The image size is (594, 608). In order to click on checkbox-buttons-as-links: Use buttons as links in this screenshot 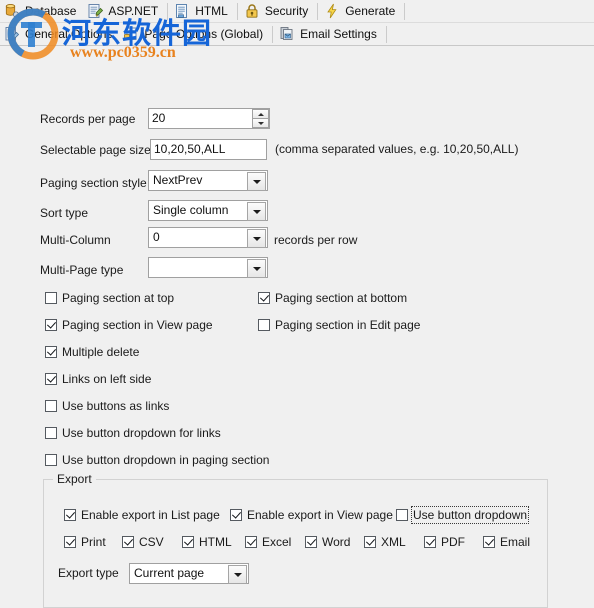, I will do `click(107, 406)`.